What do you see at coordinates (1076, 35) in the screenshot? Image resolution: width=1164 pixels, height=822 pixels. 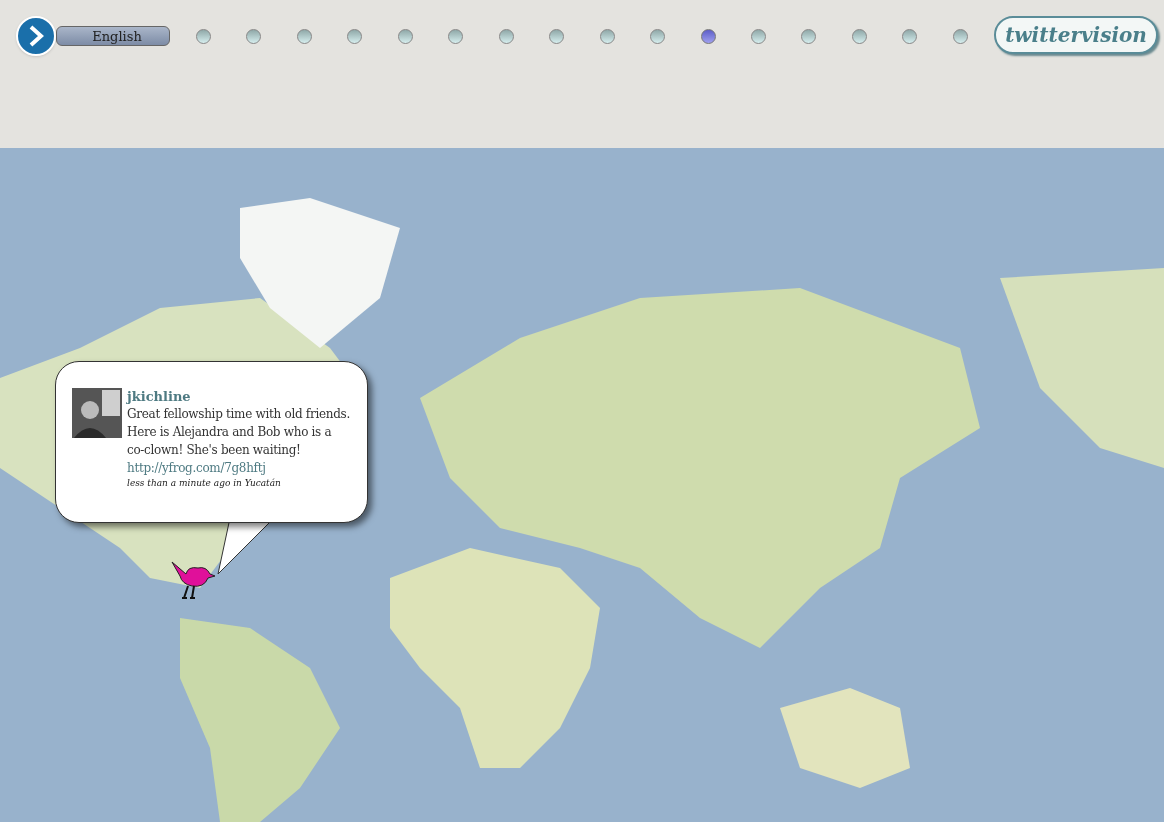 I see `logo: twittervision` at bounding box center [1076, 35].